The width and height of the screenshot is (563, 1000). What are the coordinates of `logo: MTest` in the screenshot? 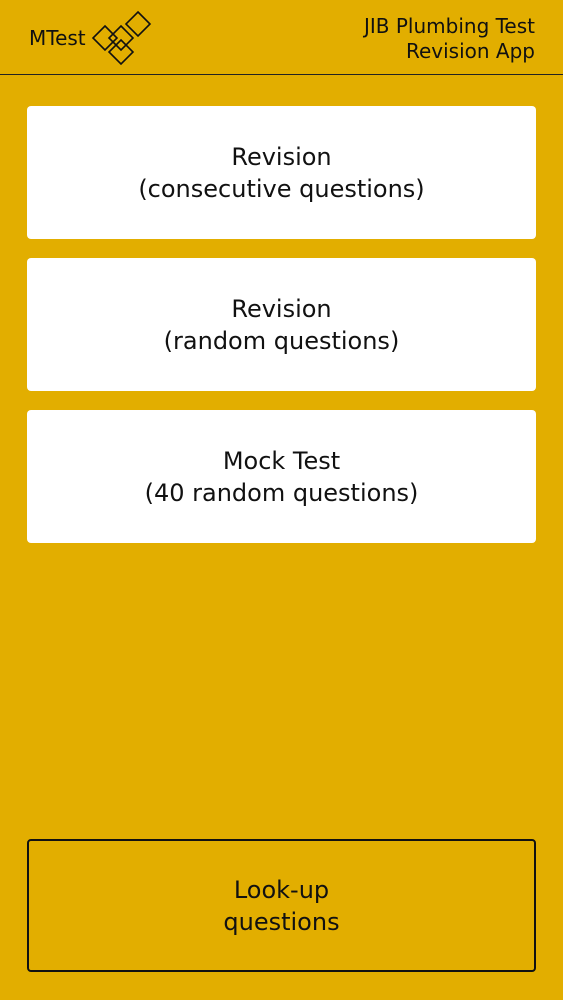 It's located at (93, 38).